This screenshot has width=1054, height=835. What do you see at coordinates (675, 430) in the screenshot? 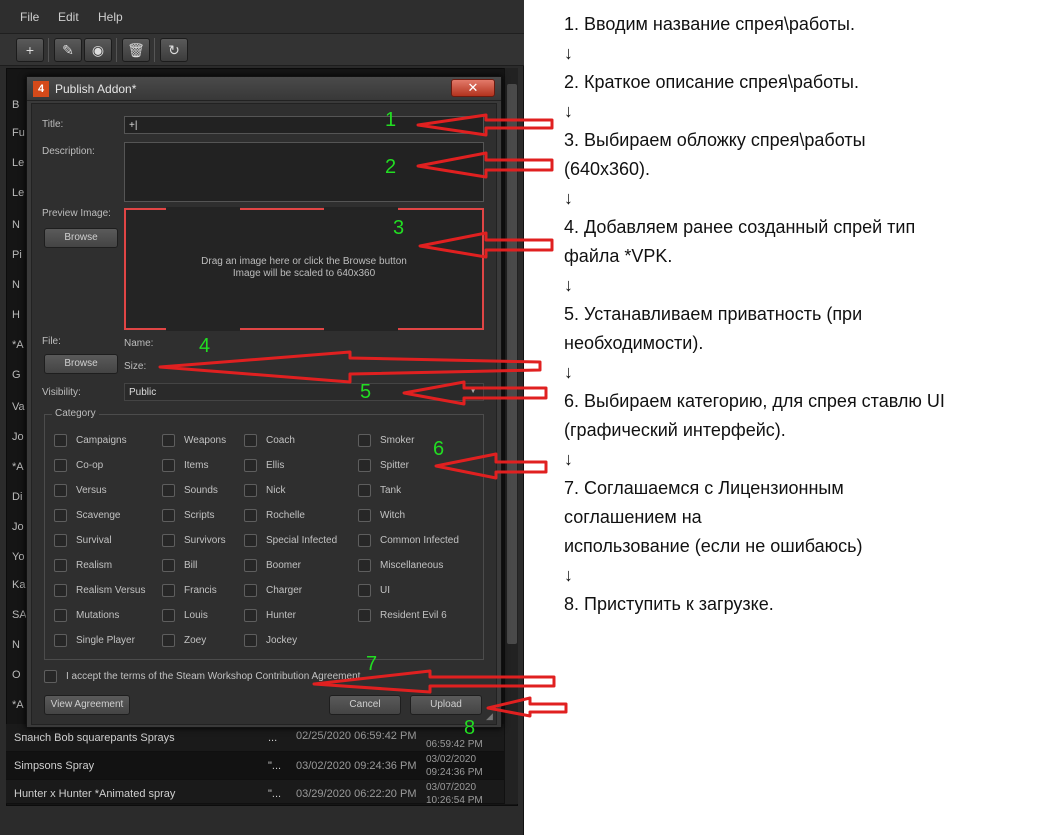
I see `instruction-line: (графический интерфейс).` at bounding box center [675, 430].